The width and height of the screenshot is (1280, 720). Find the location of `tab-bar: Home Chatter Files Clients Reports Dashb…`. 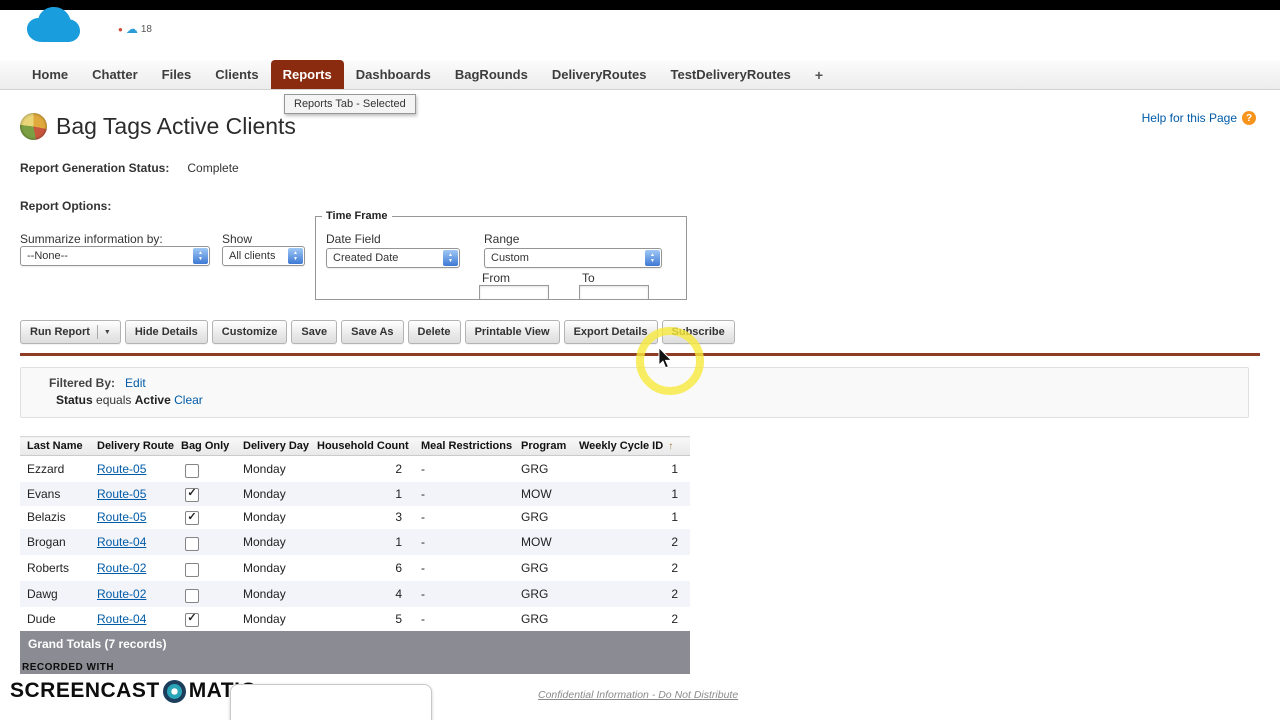

tab-bar: Home Chatter Files Clients Reports Dashb… is located at coordinates (640, 75).